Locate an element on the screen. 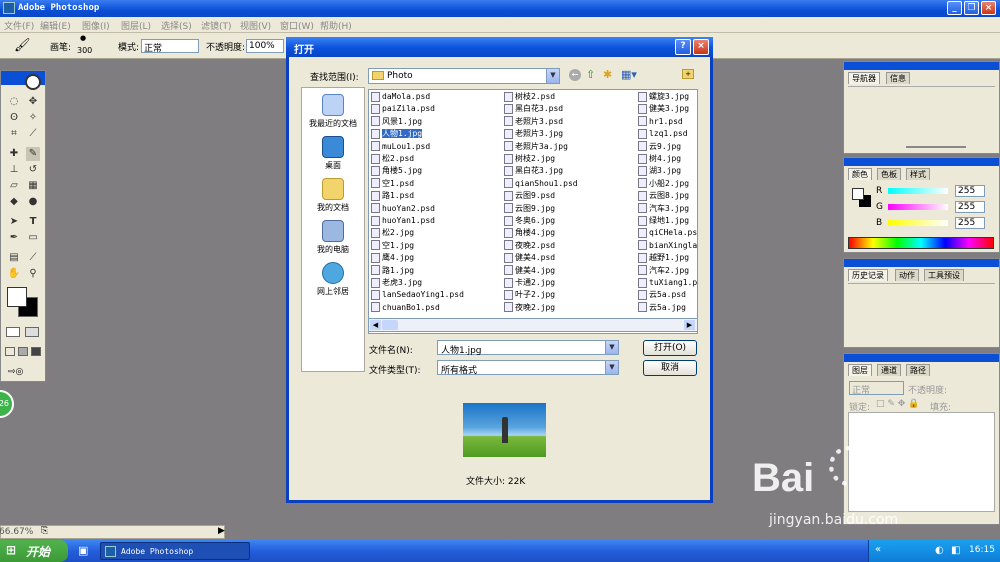 This screenshot has width=1000, height=562. file-item: 风景1.jpg is located at coordinates (396, 122).